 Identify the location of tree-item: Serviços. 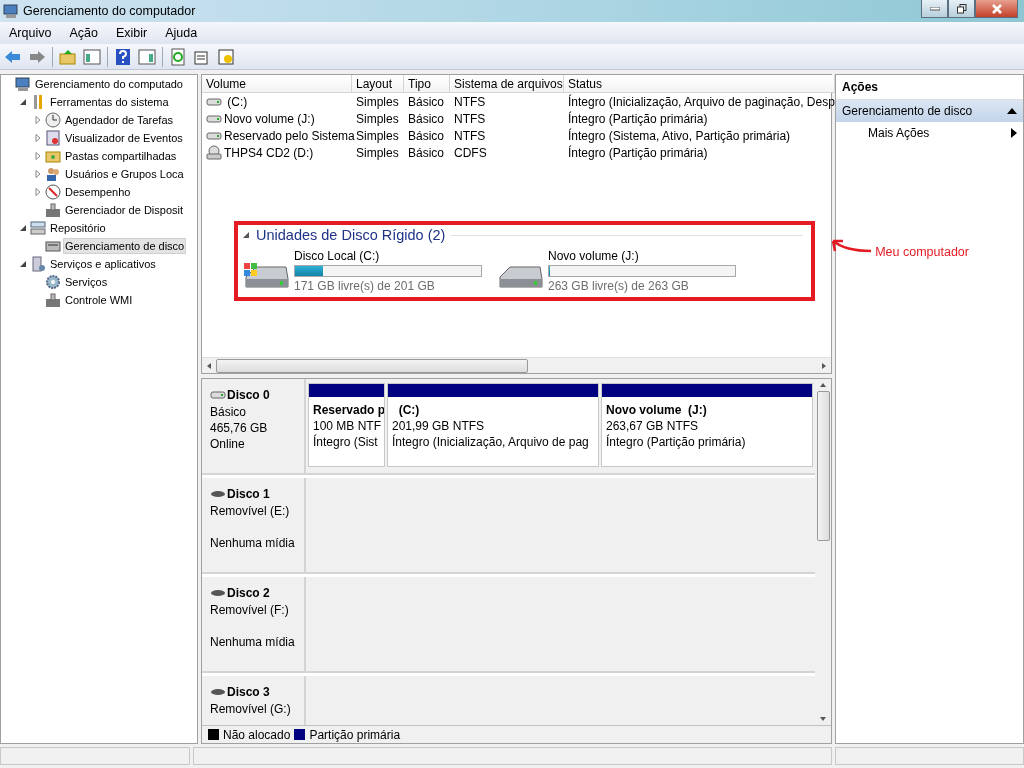
(86, 282).